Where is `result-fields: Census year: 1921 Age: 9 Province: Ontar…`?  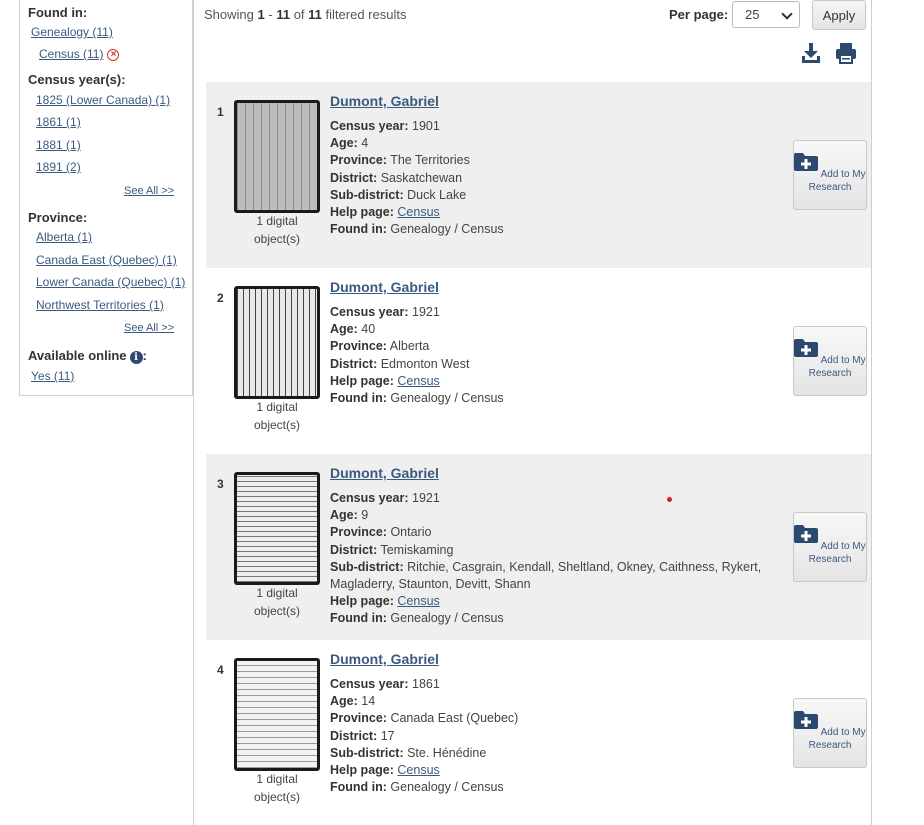 result-fields: Census year: 1921 Age: 9 Province: Ontar… is located at coordinates (550, 559).